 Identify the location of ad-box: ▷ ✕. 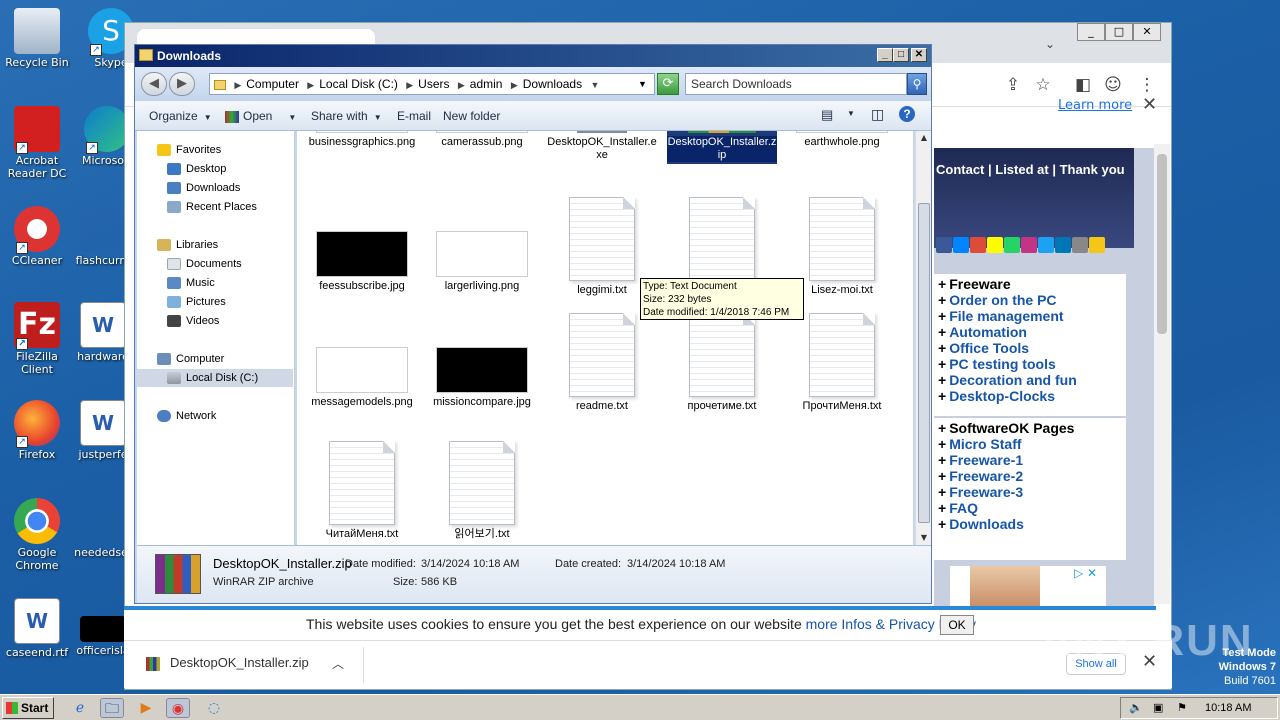
(1028, 586).